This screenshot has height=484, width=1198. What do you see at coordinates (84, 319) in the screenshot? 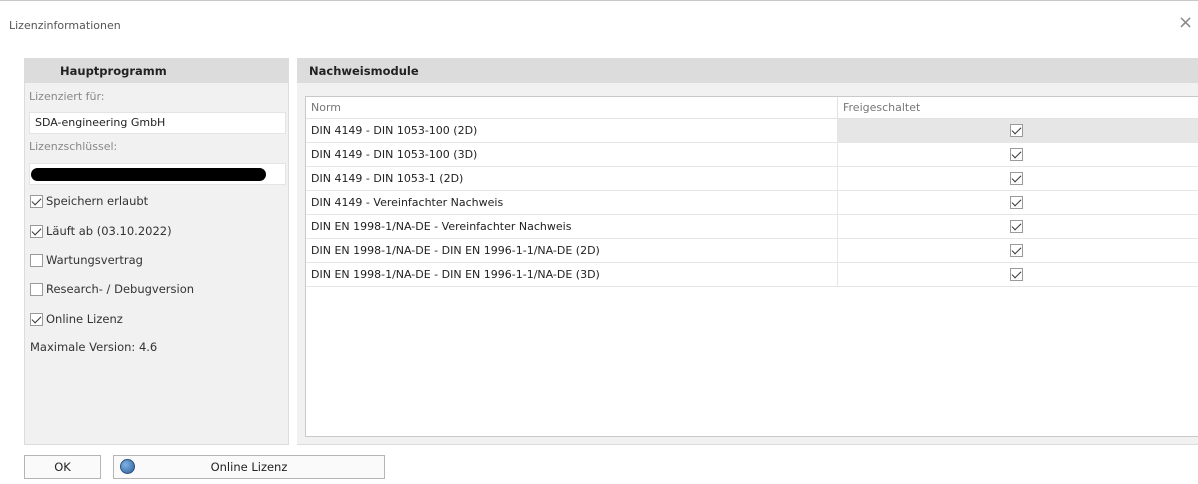
I see `checkbox-label: Online Lizenz` at bounding box center [84, 319].